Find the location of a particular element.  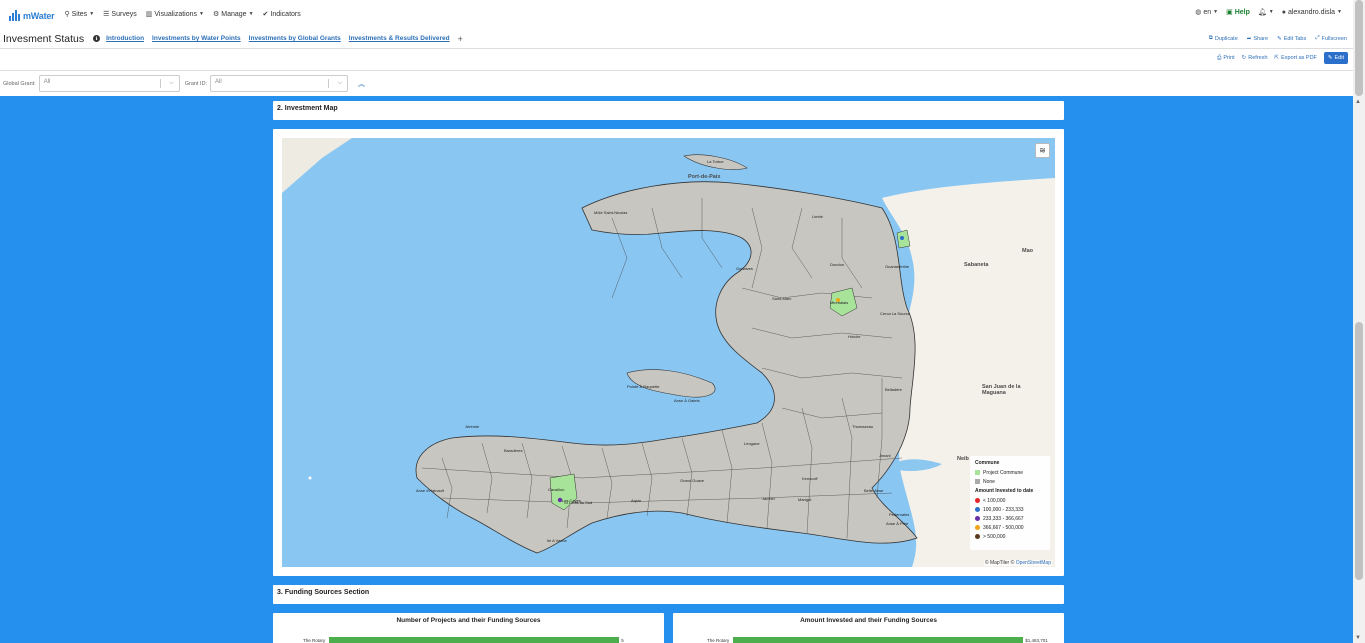

fullscreen-button: ⤢ Fullscreen is located at coordinates (1331, 38).